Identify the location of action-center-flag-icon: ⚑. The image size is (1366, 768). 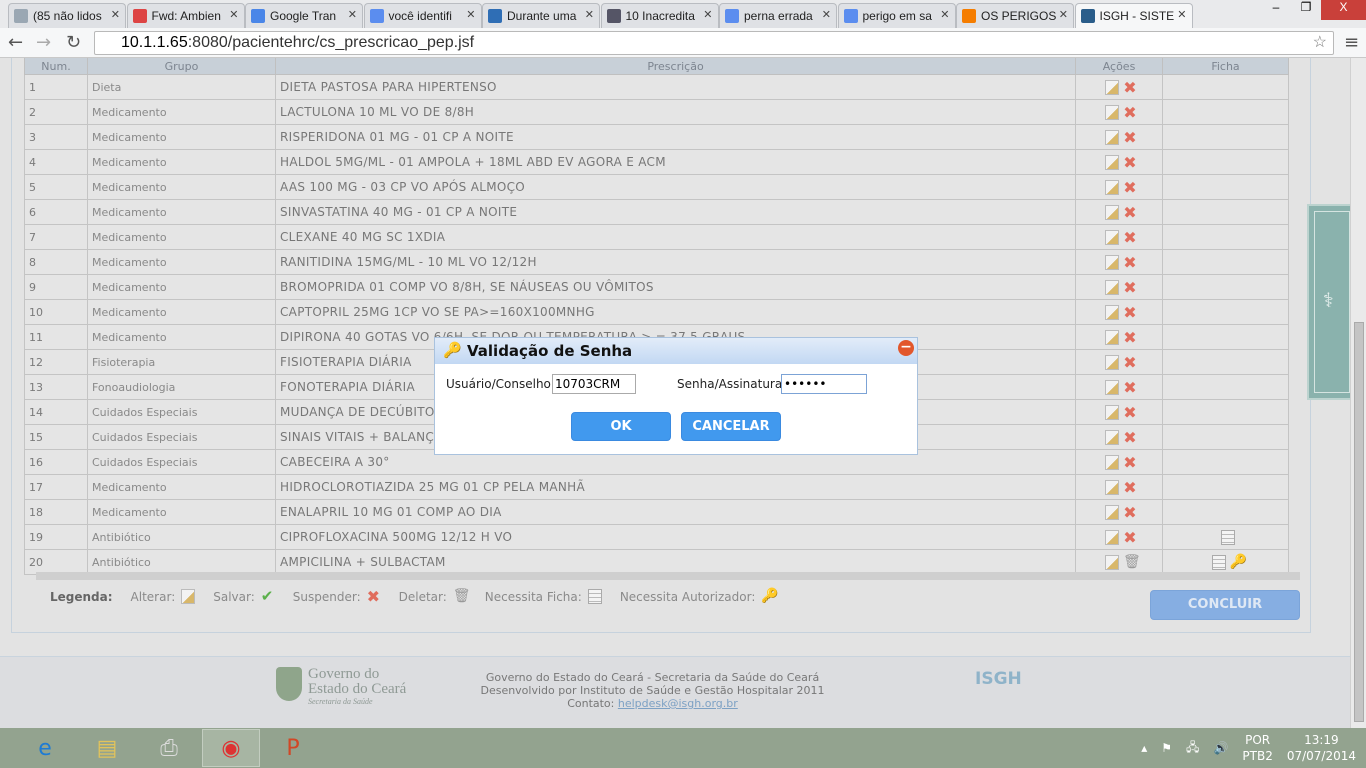
(1166, 748).